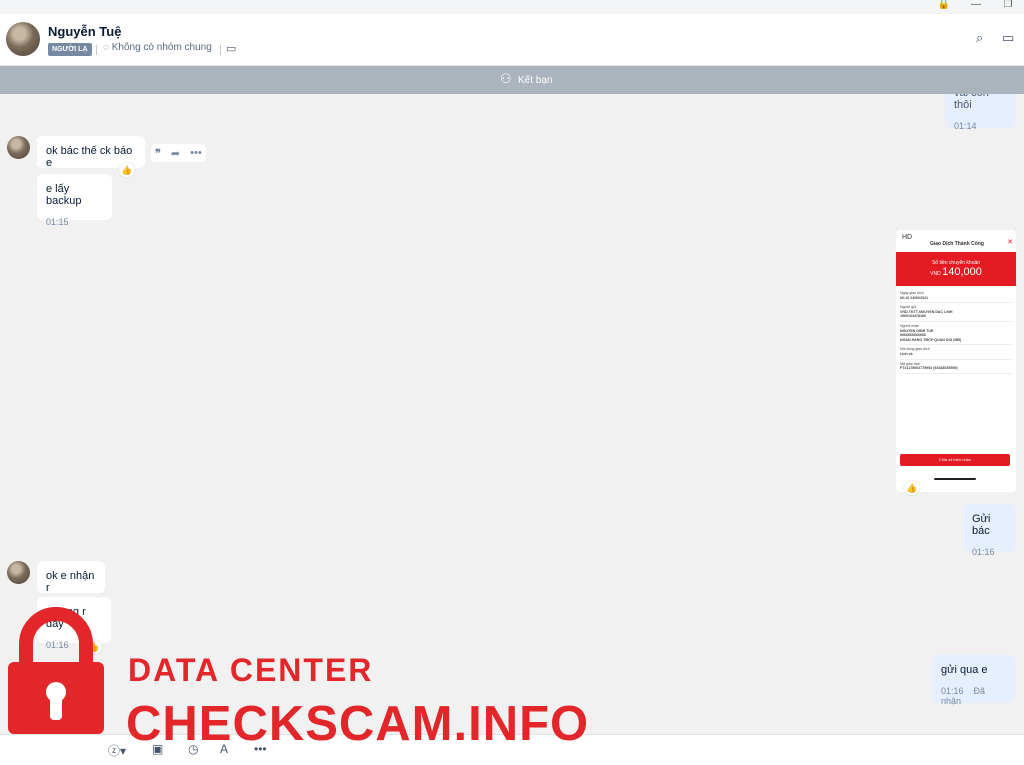  Describe the element at coordinates (512, 7) in the screenshot. I see `window-titlebar: 🔒 — ❐` at that location.